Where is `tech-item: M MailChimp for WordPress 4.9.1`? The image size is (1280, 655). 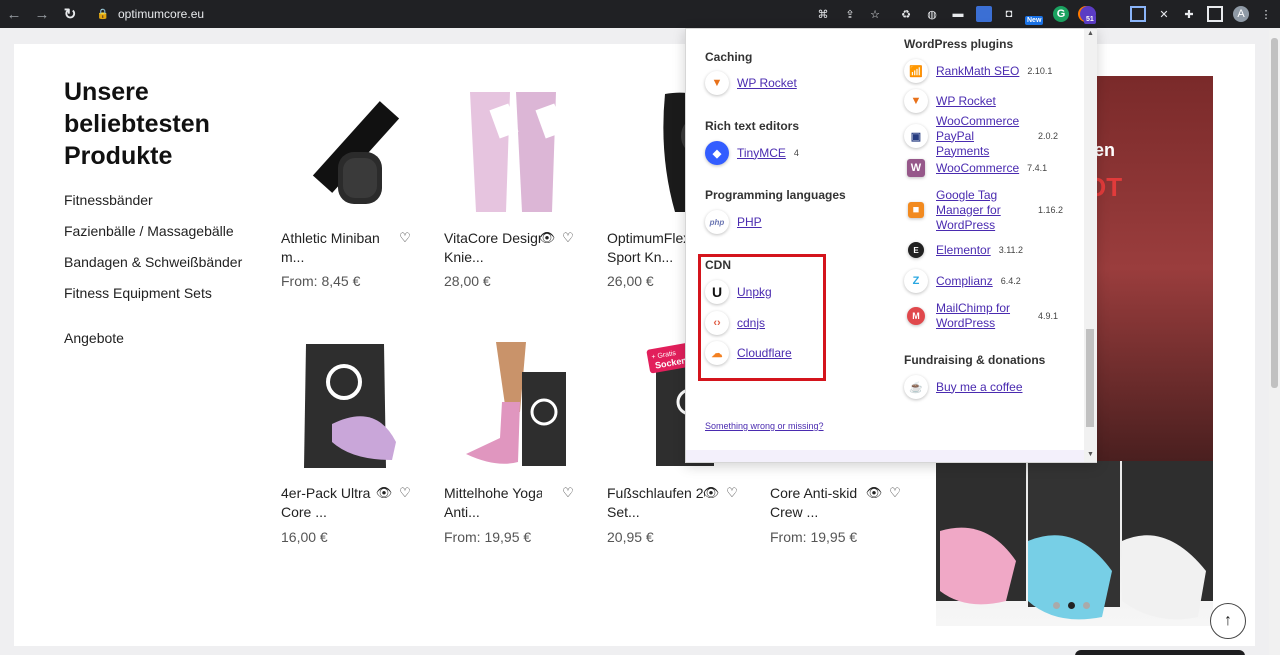 tech-item: M MailChimp for WordPress 4.9.1 is located at coordinates (981, 316).